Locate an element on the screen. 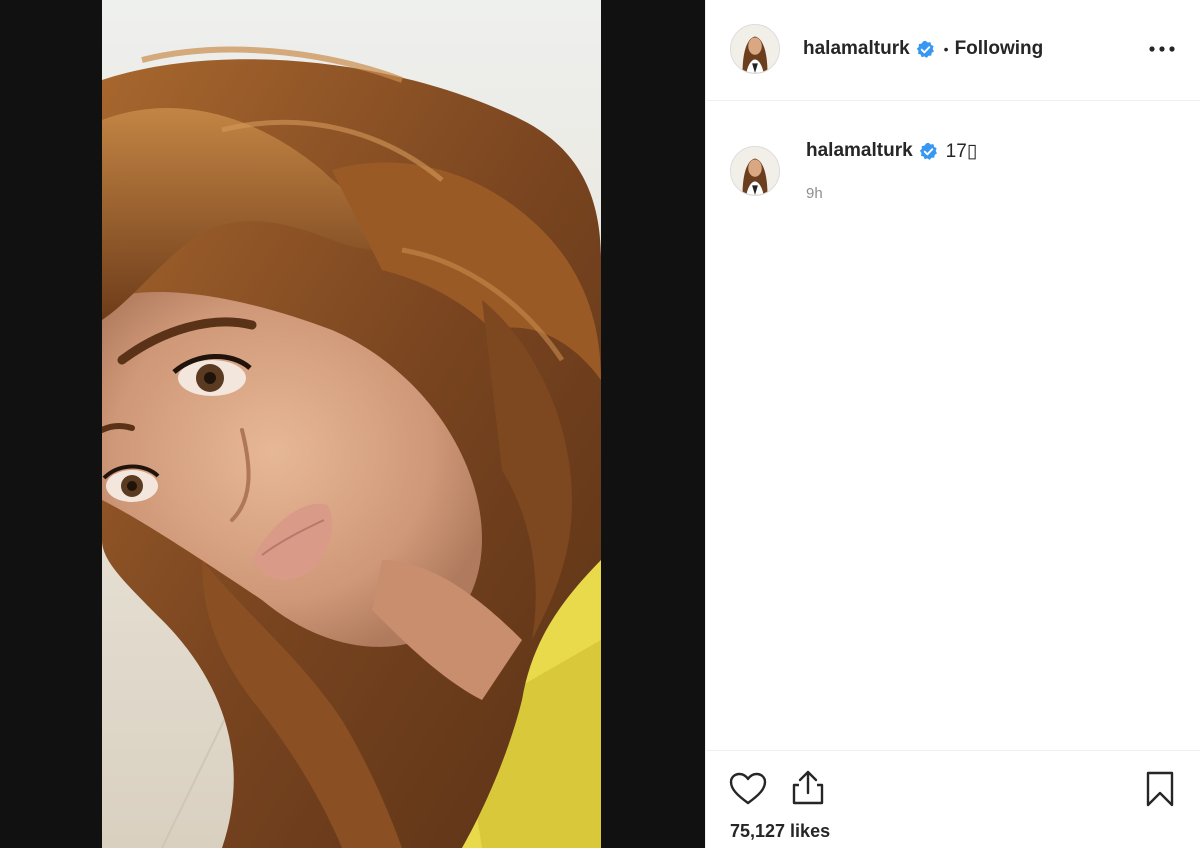 The image size is (1200, 848). more-options-icon is located at coordinates (1162, 49).